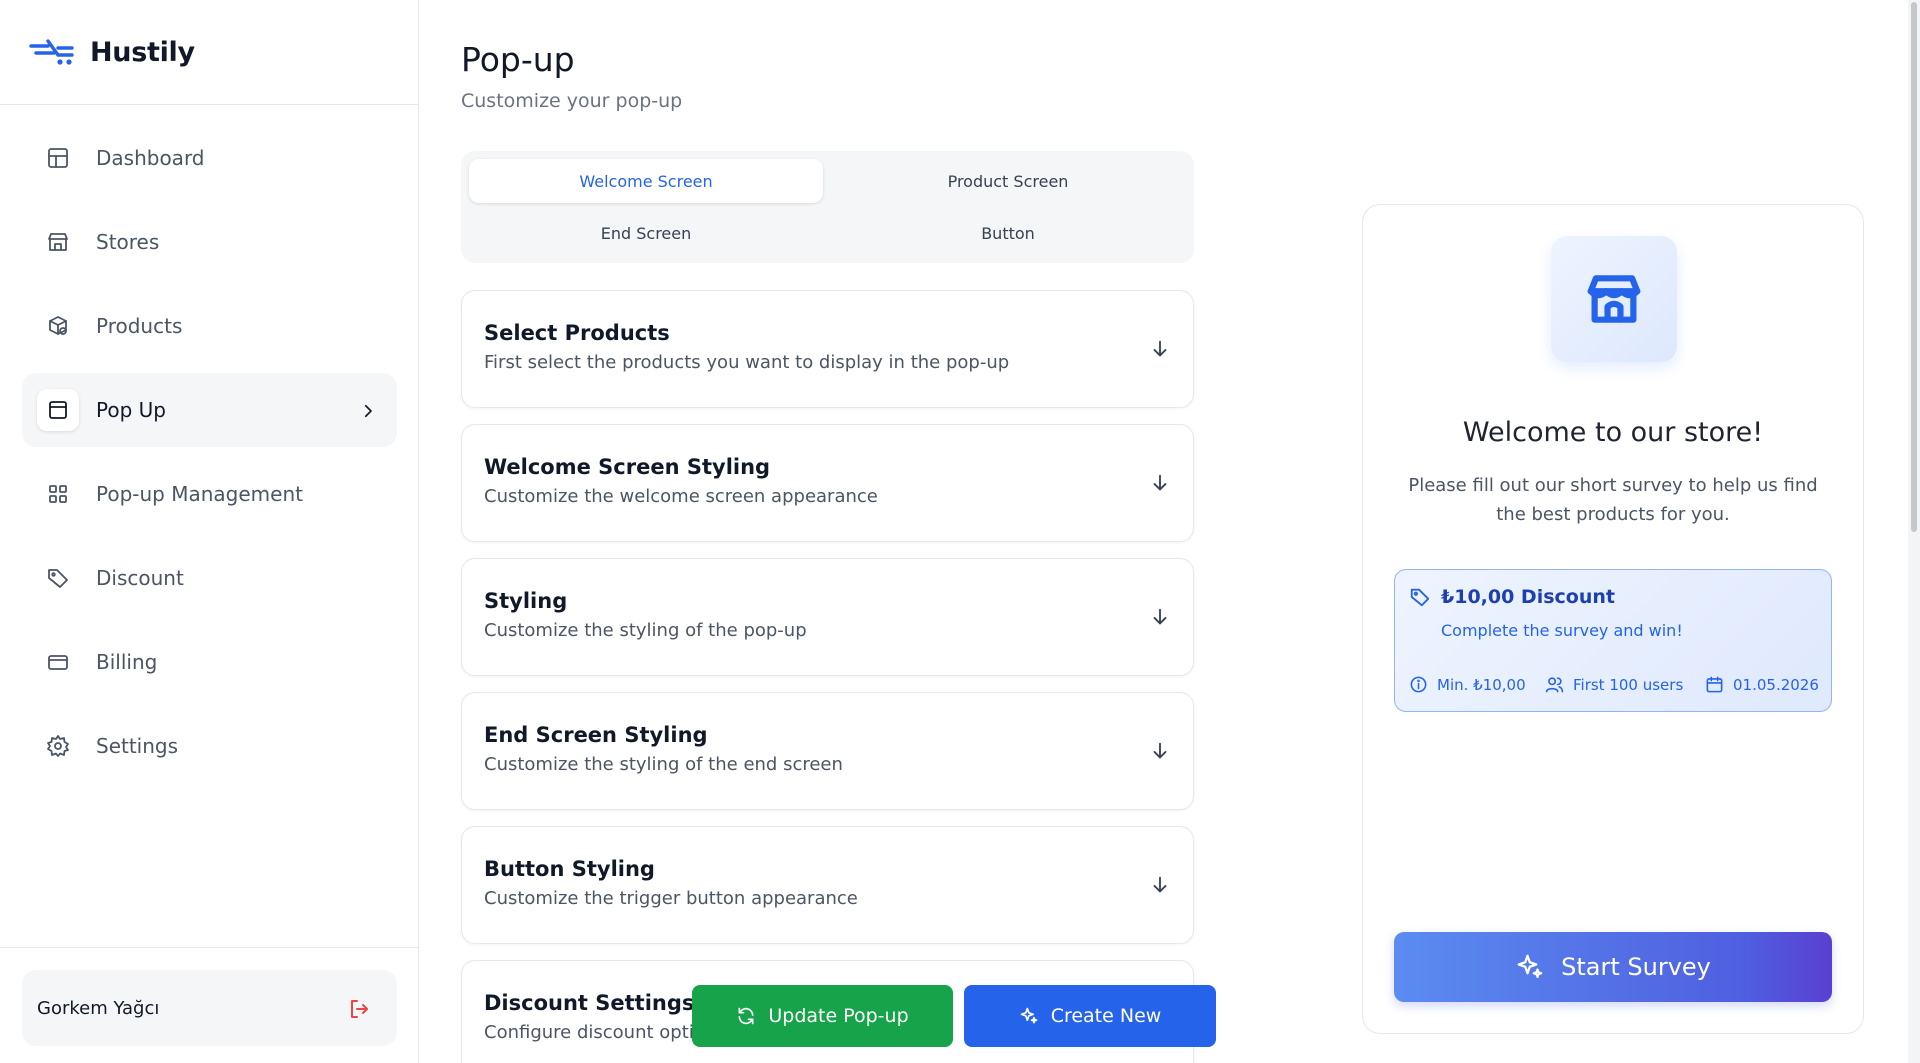 This screenshot has height=1063, width=1920. I want to click on section-desc: Configure discount optio, so click(594, 1032).